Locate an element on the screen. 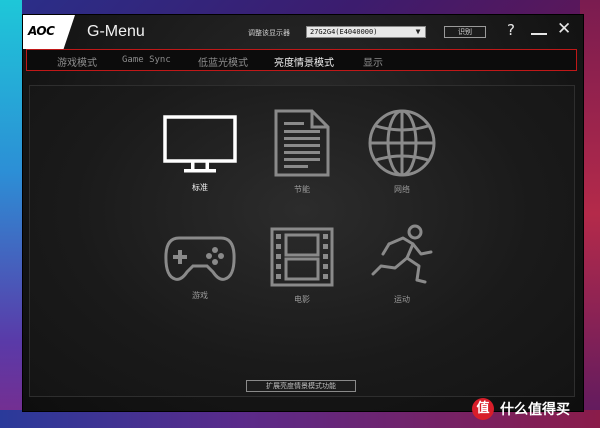 This screenshot has height=428, width=600. help-icon: ? is located at coordinates (511, 30).